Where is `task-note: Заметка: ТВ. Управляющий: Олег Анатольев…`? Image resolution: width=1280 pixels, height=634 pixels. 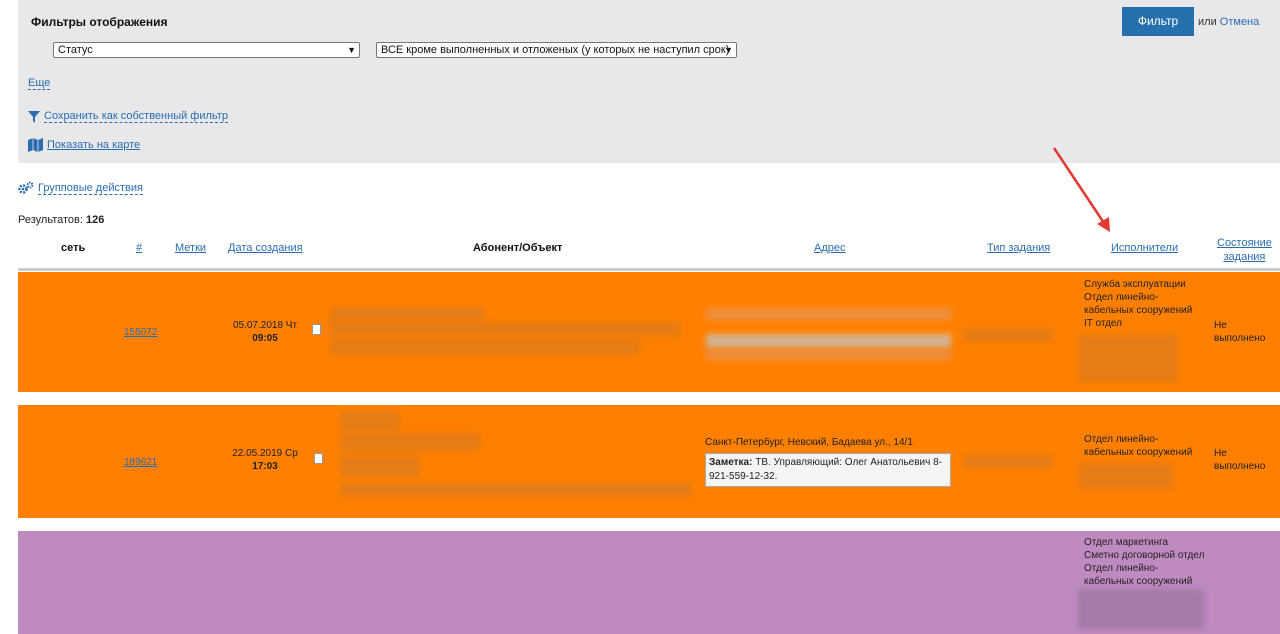
task-note: Заметка: ТВ. Управляющий: Олег Анатольев… is located at coordinates (828, 470).